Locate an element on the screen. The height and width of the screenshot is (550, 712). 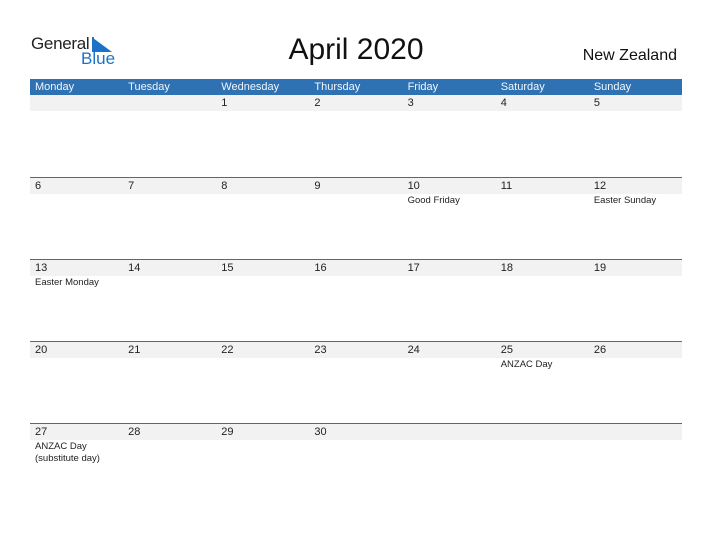
day-number: 15 is located at coordinates (227, 268).